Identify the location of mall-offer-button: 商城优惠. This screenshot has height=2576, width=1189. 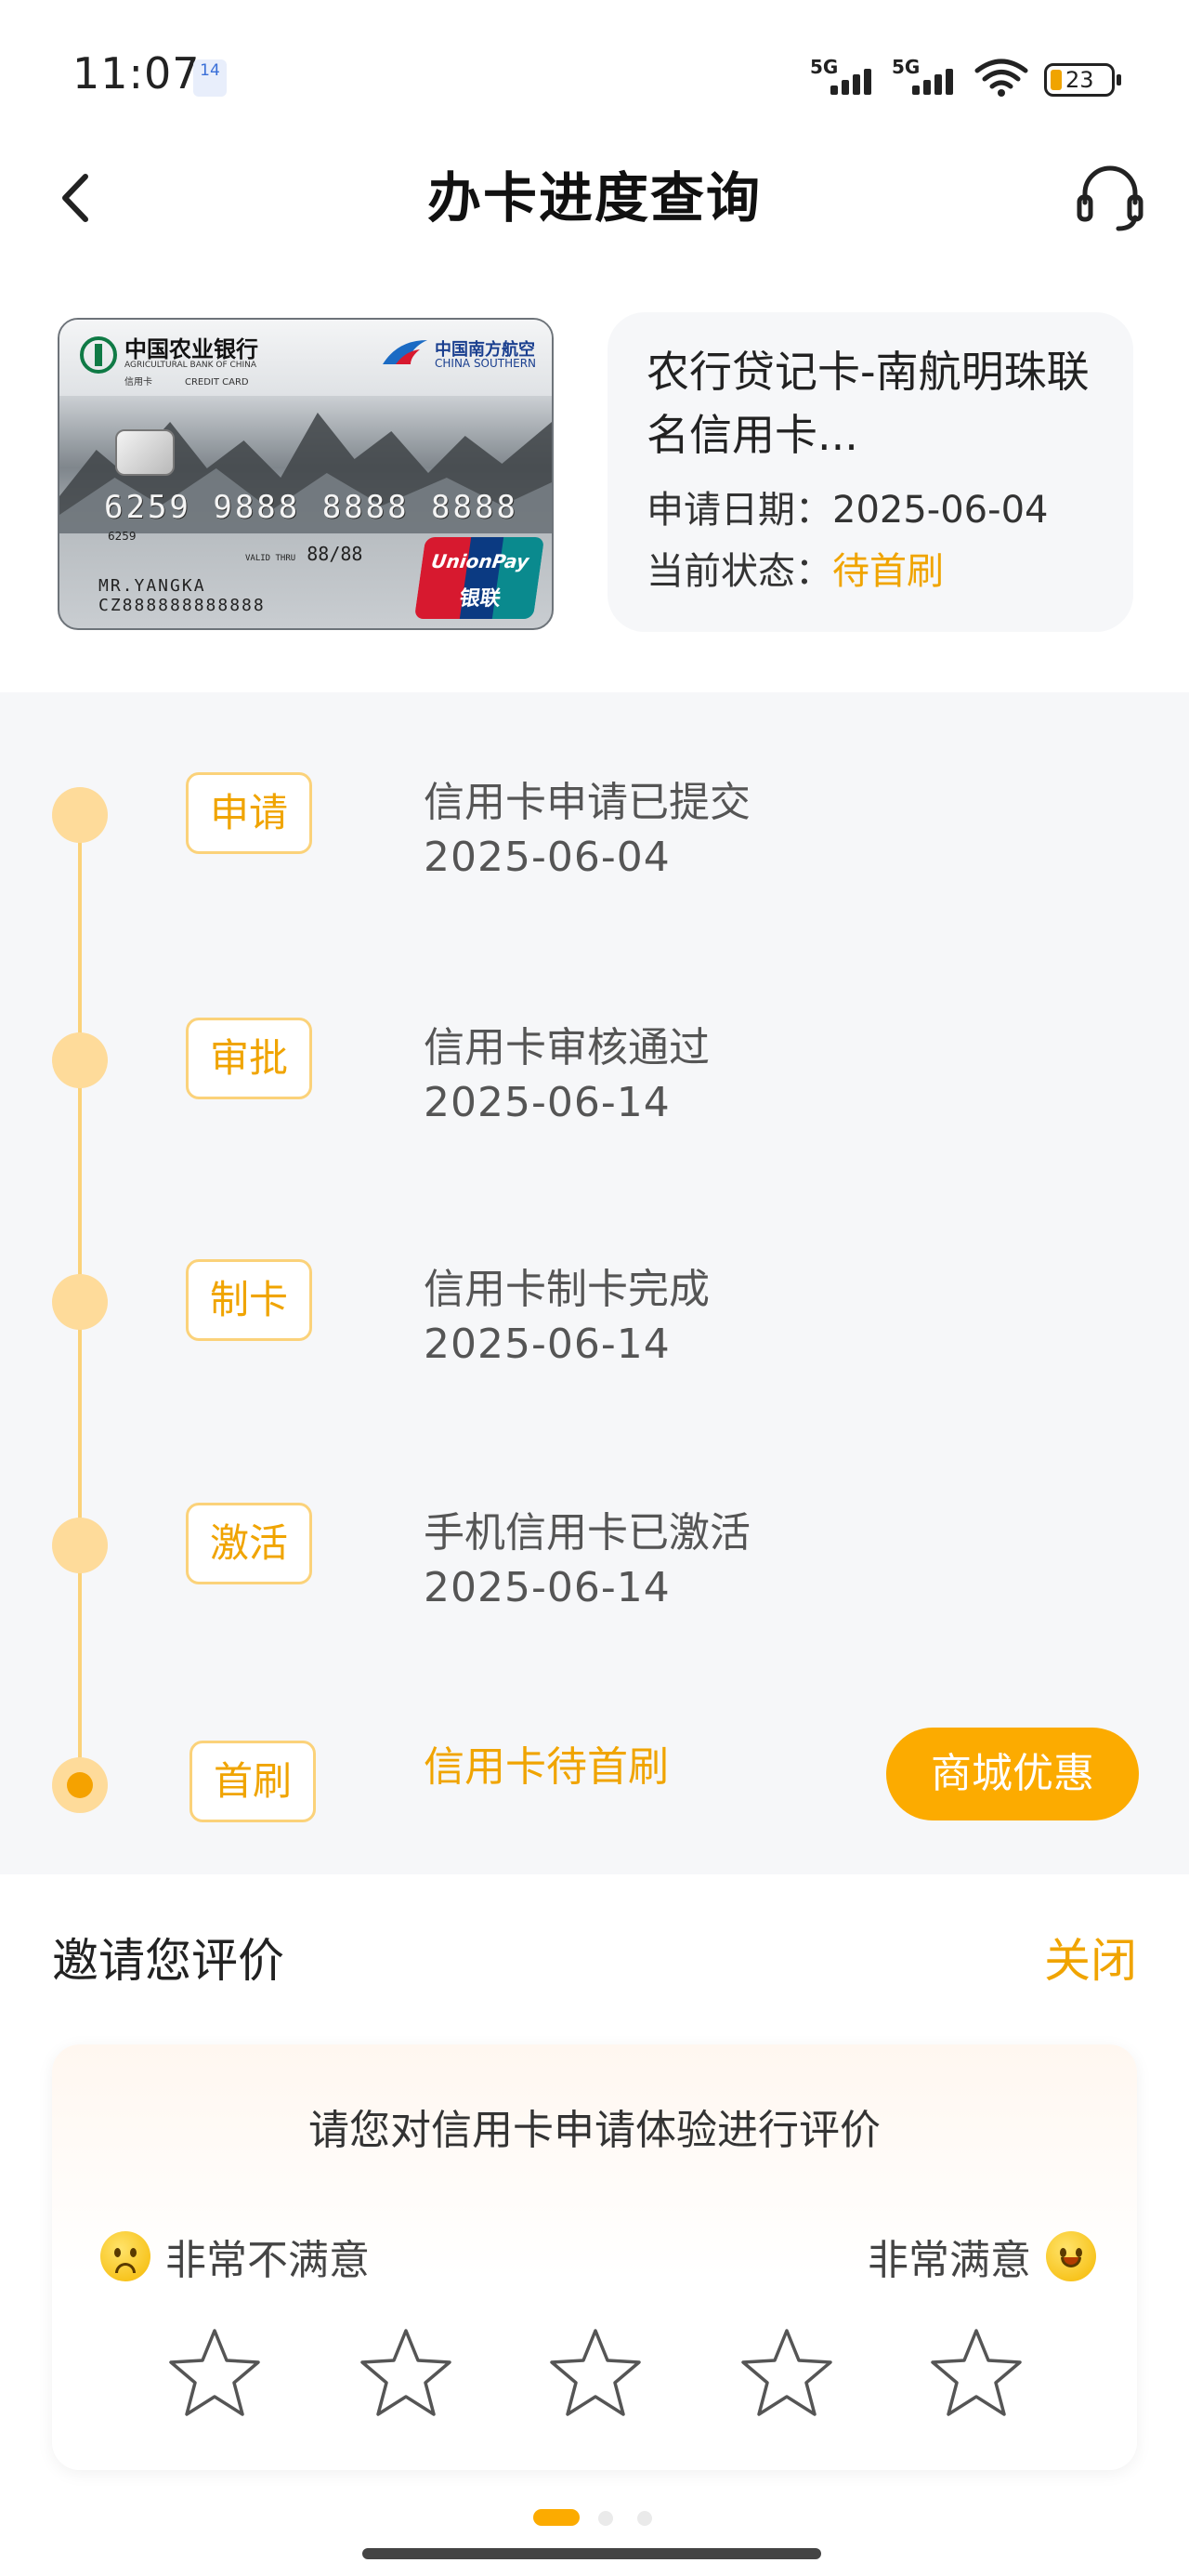
(1012, 1774).